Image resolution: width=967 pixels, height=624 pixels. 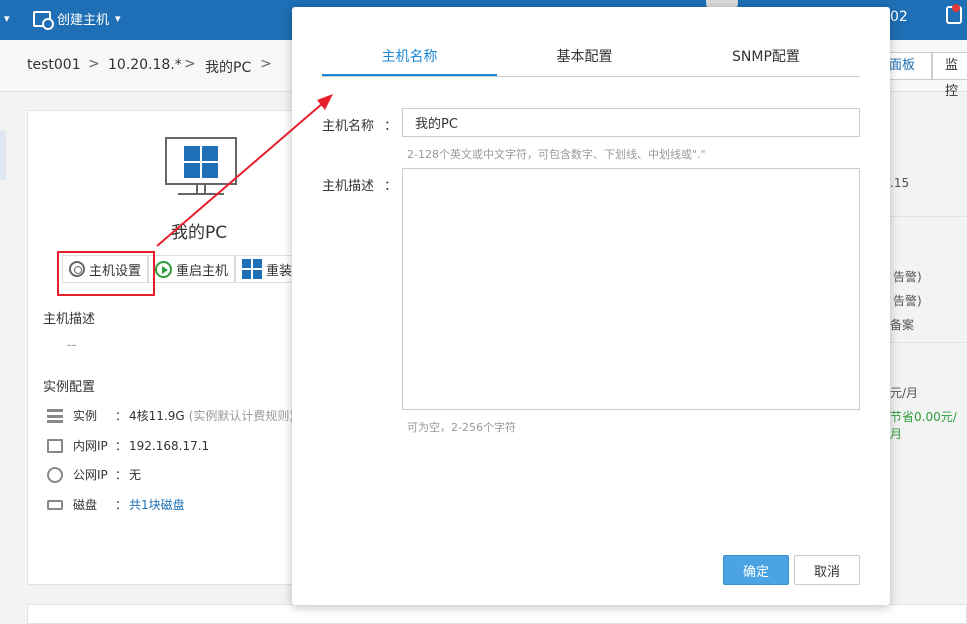 I want to click on tab-host-name: 主机名称, so click(x=409, y=59).